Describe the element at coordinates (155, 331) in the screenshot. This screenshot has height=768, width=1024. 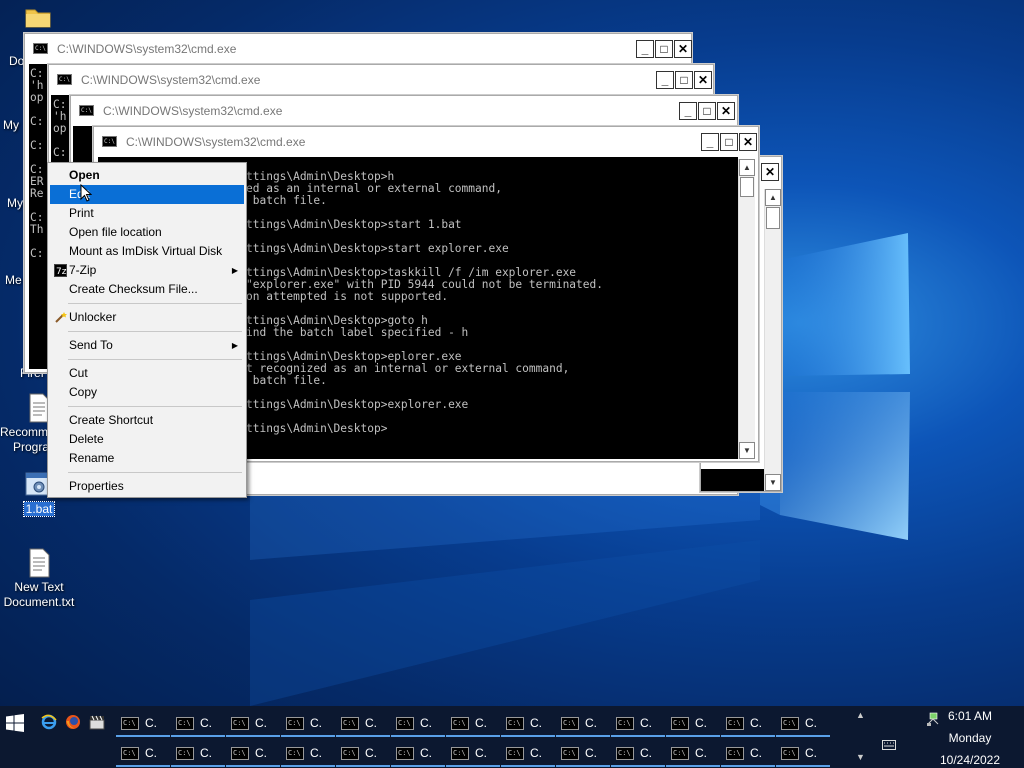
I see `menu-separator` at that location.